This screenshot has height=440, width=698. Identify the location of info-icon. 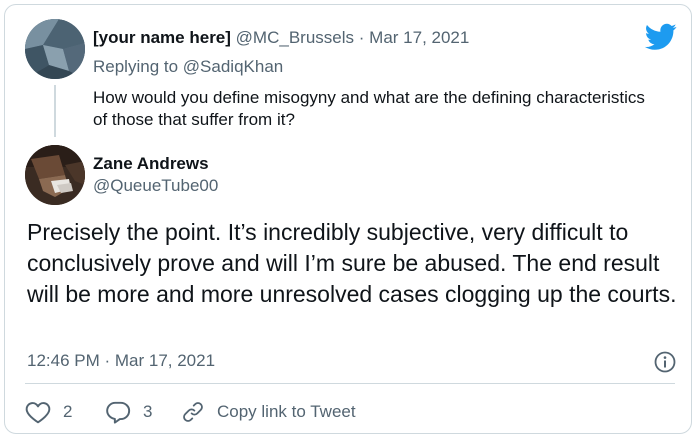
(665, 362).